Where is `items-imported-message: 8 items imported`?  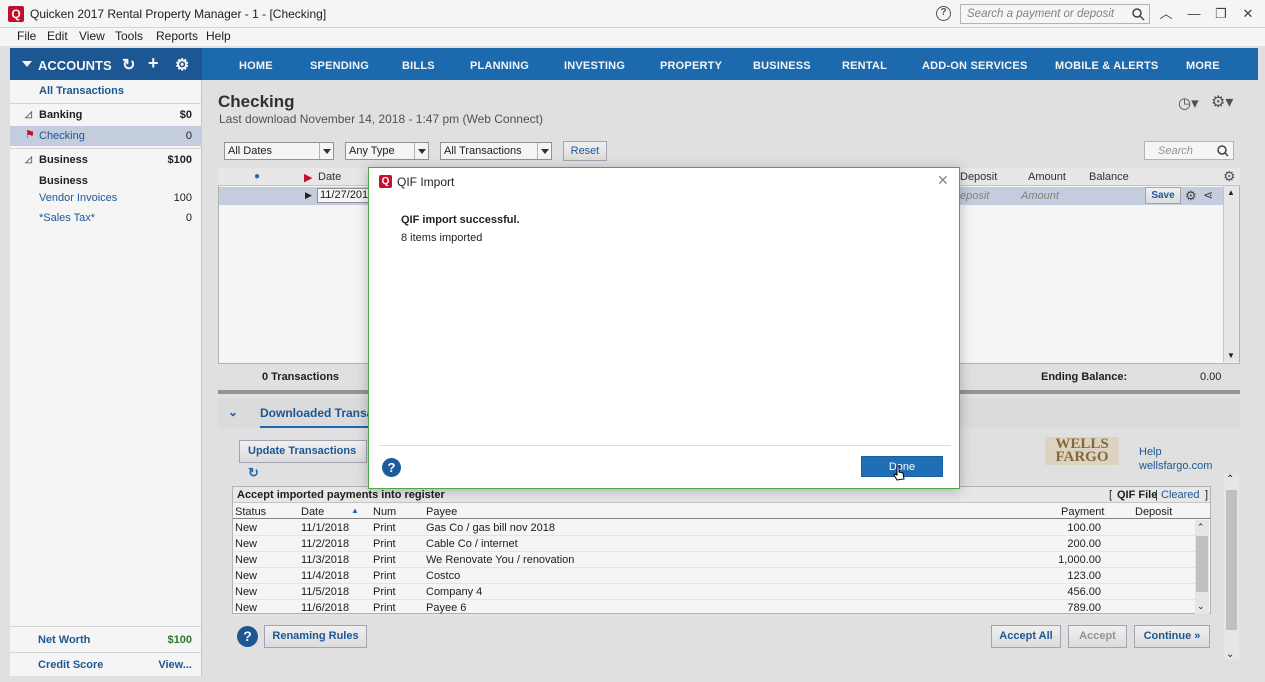
items-imported-message: 8 items imported is located at coordinates (442, 238).